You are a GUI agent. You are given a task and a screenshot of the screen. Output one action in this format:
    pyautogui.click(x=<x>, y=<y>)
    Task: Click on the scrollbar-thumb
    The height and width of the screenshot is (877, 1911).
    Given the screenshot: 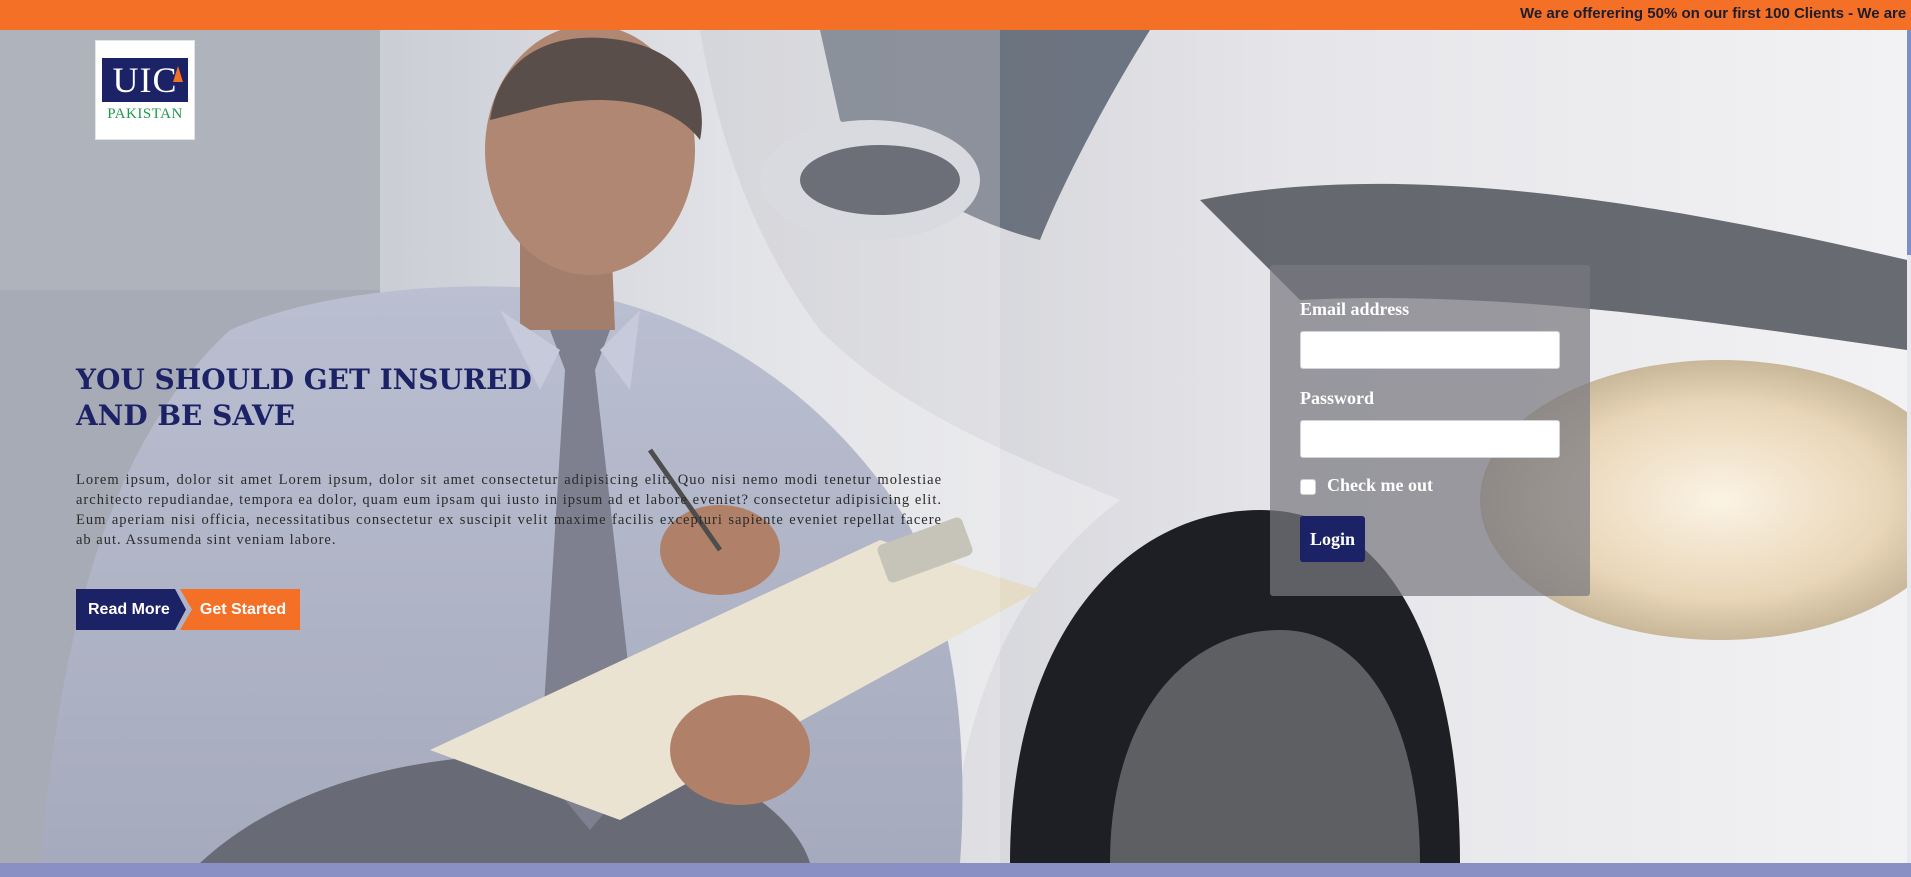 What is the action you would take?
    pyautogui.click(x=1909, y=142)
    